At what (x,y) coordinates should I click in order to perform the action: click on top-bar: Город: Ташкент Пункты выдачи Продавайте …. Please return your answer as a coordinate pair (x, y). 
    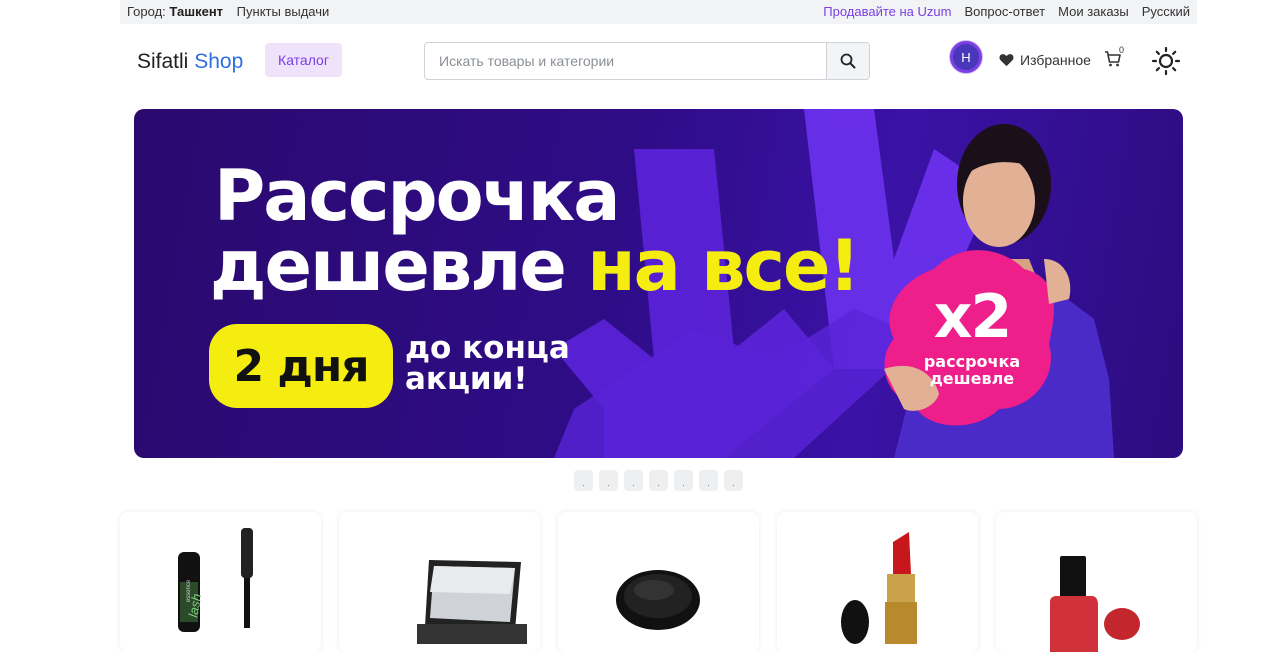
    Looking at the image, I should click on (658, 12).